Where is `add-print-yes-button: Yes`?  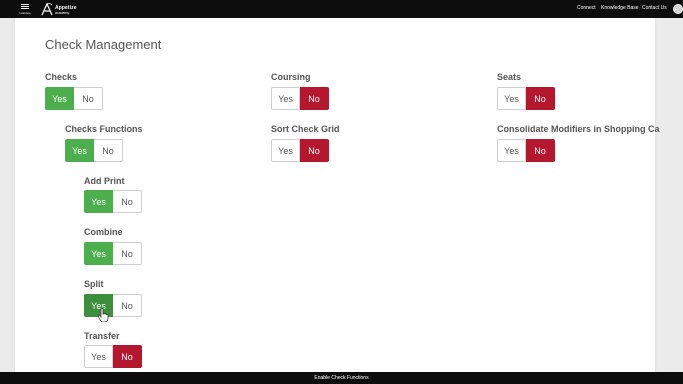 add-print-yes-button: Yes is located at coordinates (98, 201).